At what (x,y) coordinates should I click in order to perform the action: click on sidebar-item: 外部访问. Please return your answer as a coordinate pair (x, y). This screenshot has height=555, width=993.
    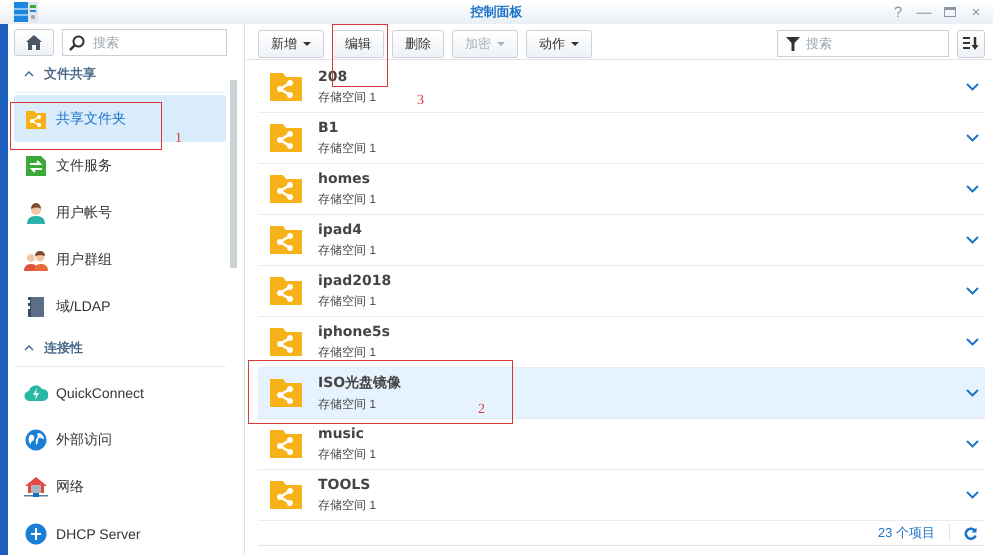
    Looking at the image, I should click on (120, 439).